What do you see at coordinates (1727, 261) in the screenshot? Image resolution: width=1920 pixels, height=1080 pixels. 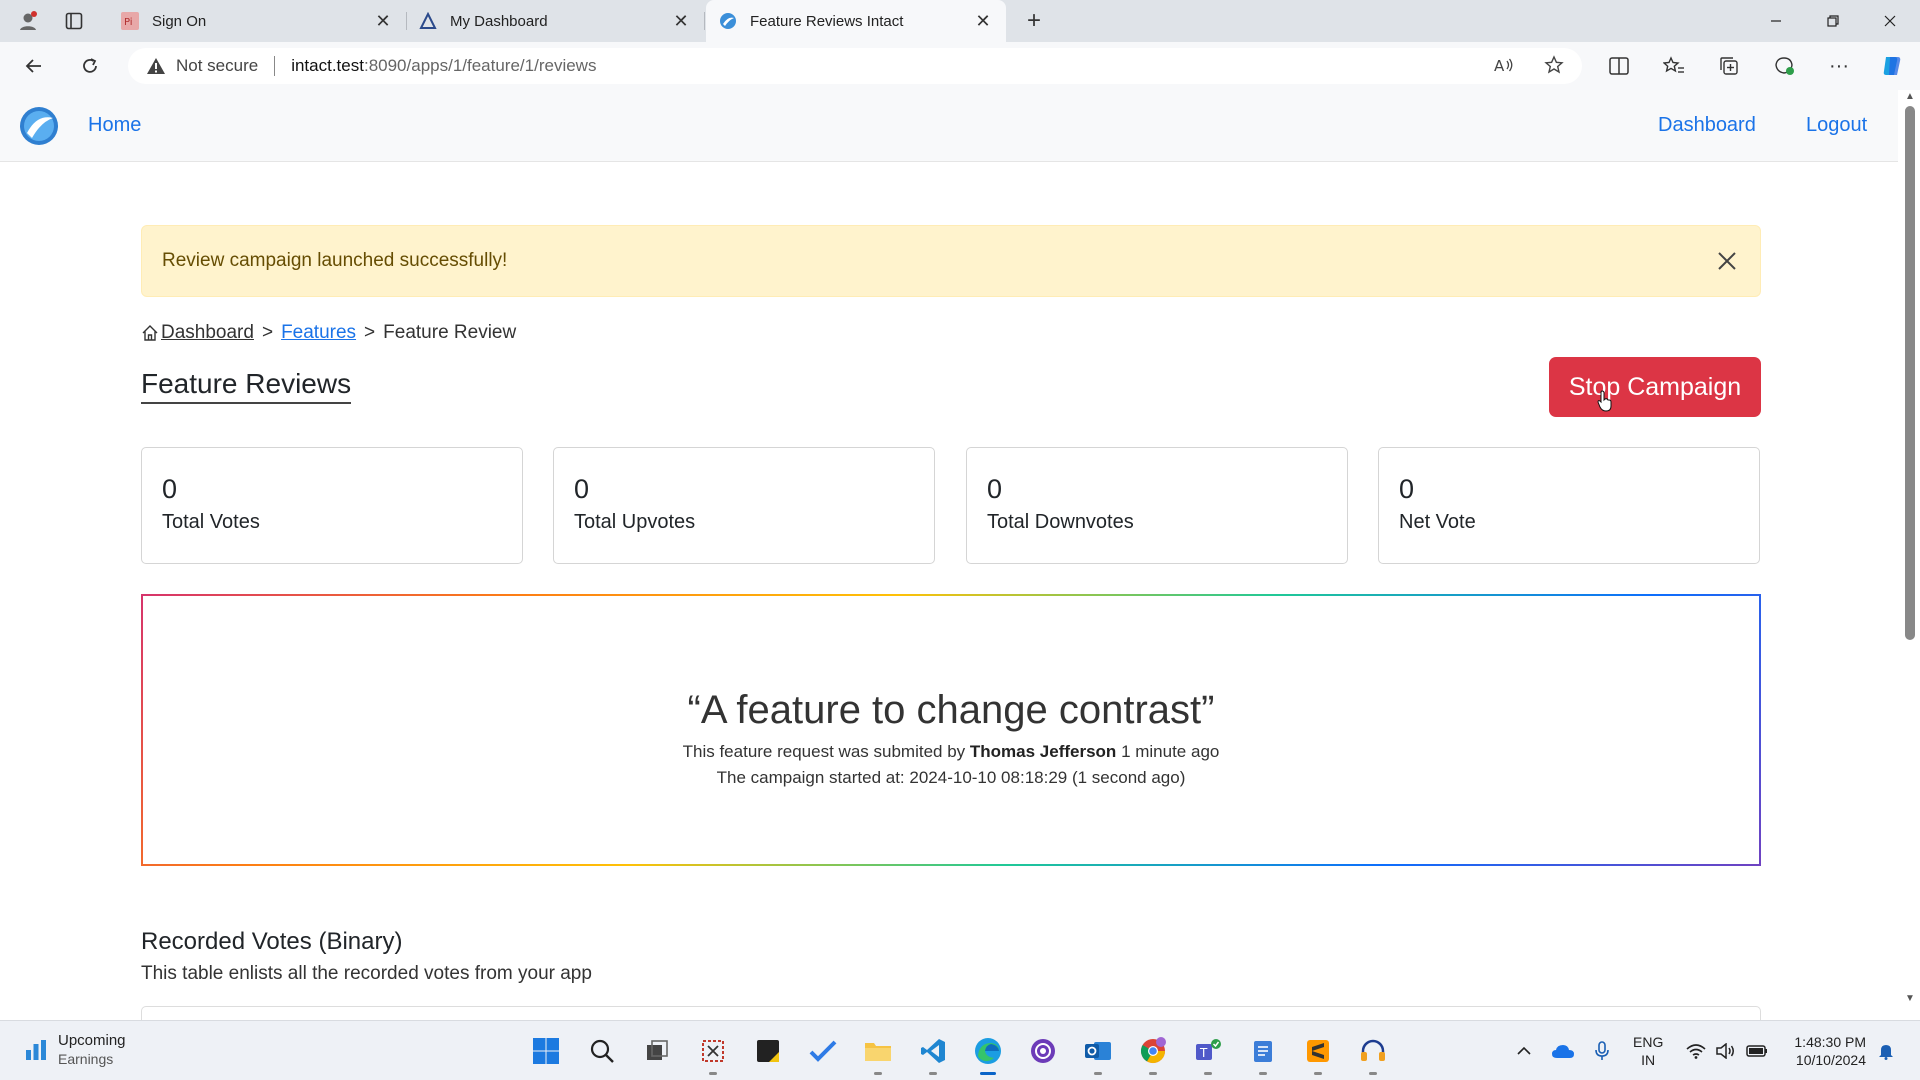 I see `close-alert-icon` at bounding box center [1727, 261].